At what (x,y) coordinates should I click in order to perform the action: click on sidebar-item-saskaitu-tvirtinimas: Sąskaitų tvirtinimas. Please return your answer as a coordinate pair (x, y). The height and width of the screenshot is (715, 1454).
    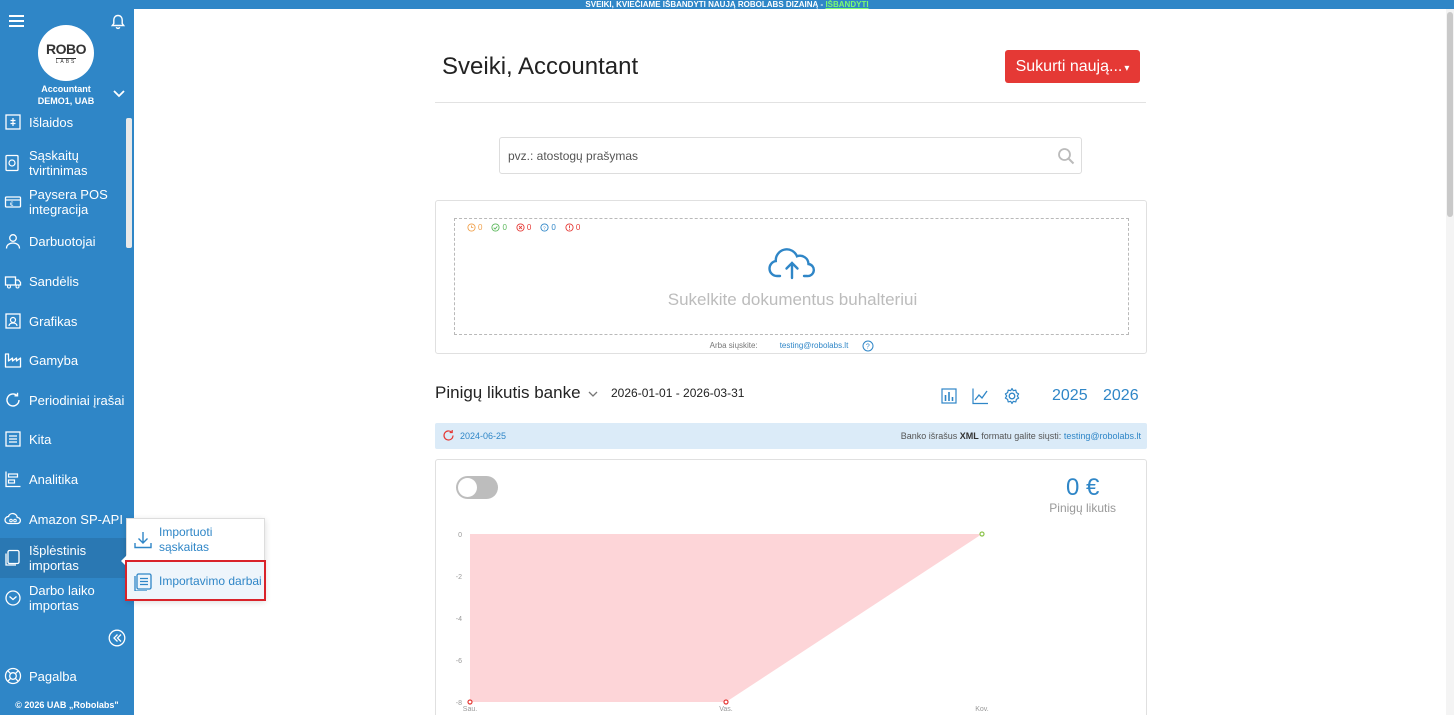
    Looking at the image, I should click on (63, 163).